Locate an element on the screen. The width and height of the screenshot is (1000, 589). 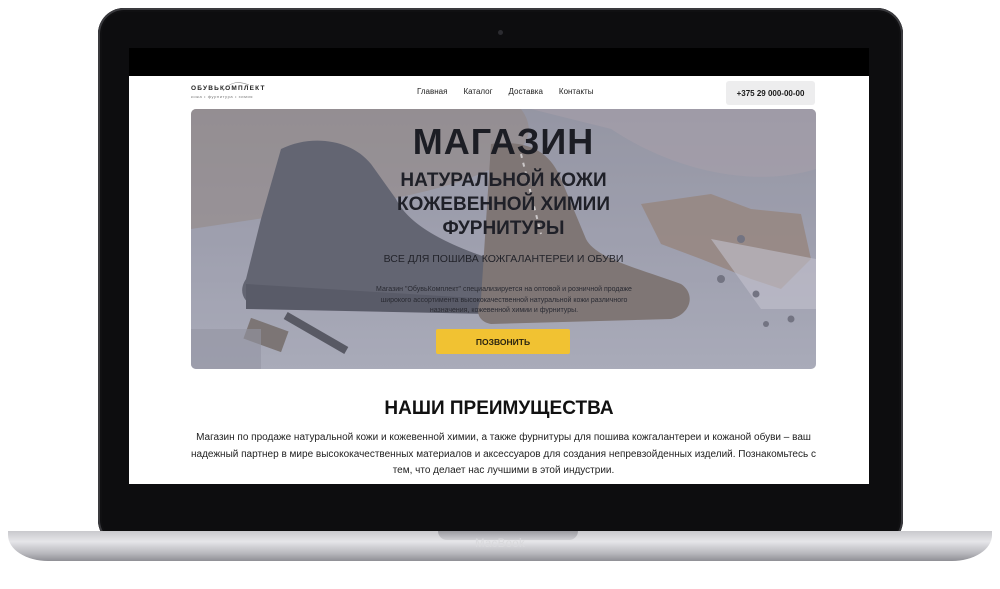
logo-tagline: кожа • фурнитура • химия is located at coordinates (222, 96).